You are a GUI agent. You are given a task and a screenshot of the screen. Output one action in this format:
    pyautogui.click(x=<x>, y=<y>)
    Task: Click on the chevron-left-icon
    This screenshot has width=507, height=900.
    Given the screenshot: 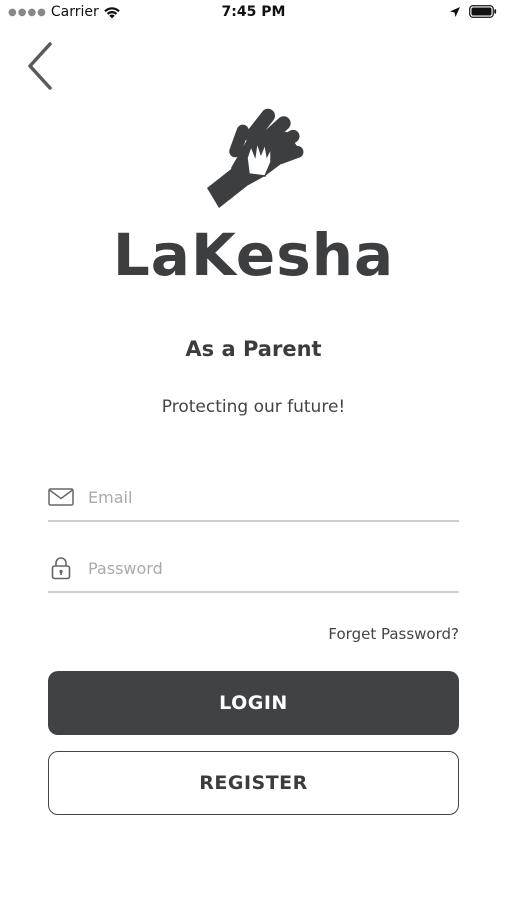 What is the action you would take?
    pyautogui.click(x=40, y=66)
    